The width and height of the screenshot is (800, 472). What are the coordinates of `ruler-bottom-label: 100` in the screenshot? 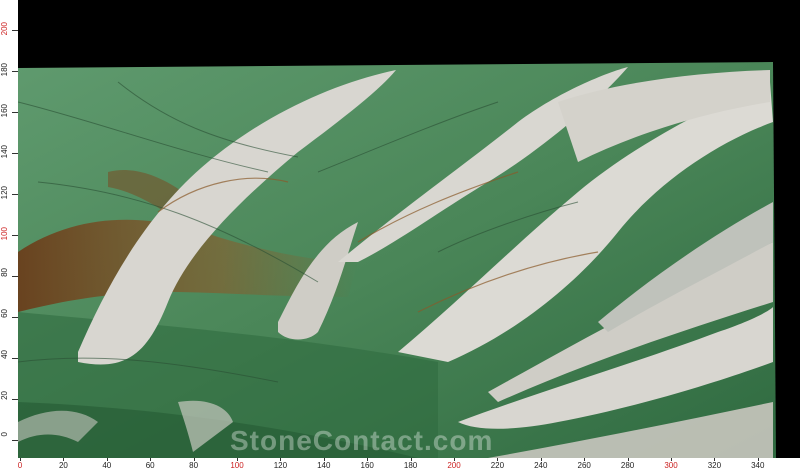 It's located at (237, 465).